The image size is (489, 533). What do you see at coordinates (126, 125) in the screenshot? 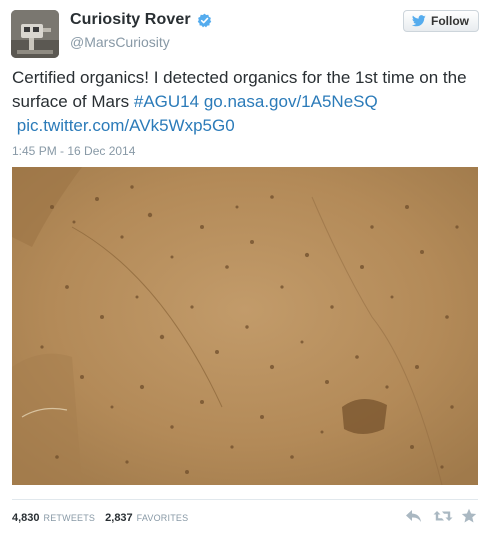
I see `pic-link: pic.twitter.com/AVk5Wxp5G0` at bounding box center [126, 125].